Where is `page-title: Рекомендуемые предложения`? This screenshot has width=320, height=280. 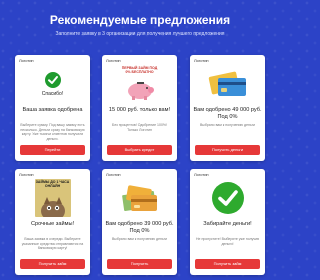 page-title: Рекомендуемые предложения is located at coordinates (140, 20).